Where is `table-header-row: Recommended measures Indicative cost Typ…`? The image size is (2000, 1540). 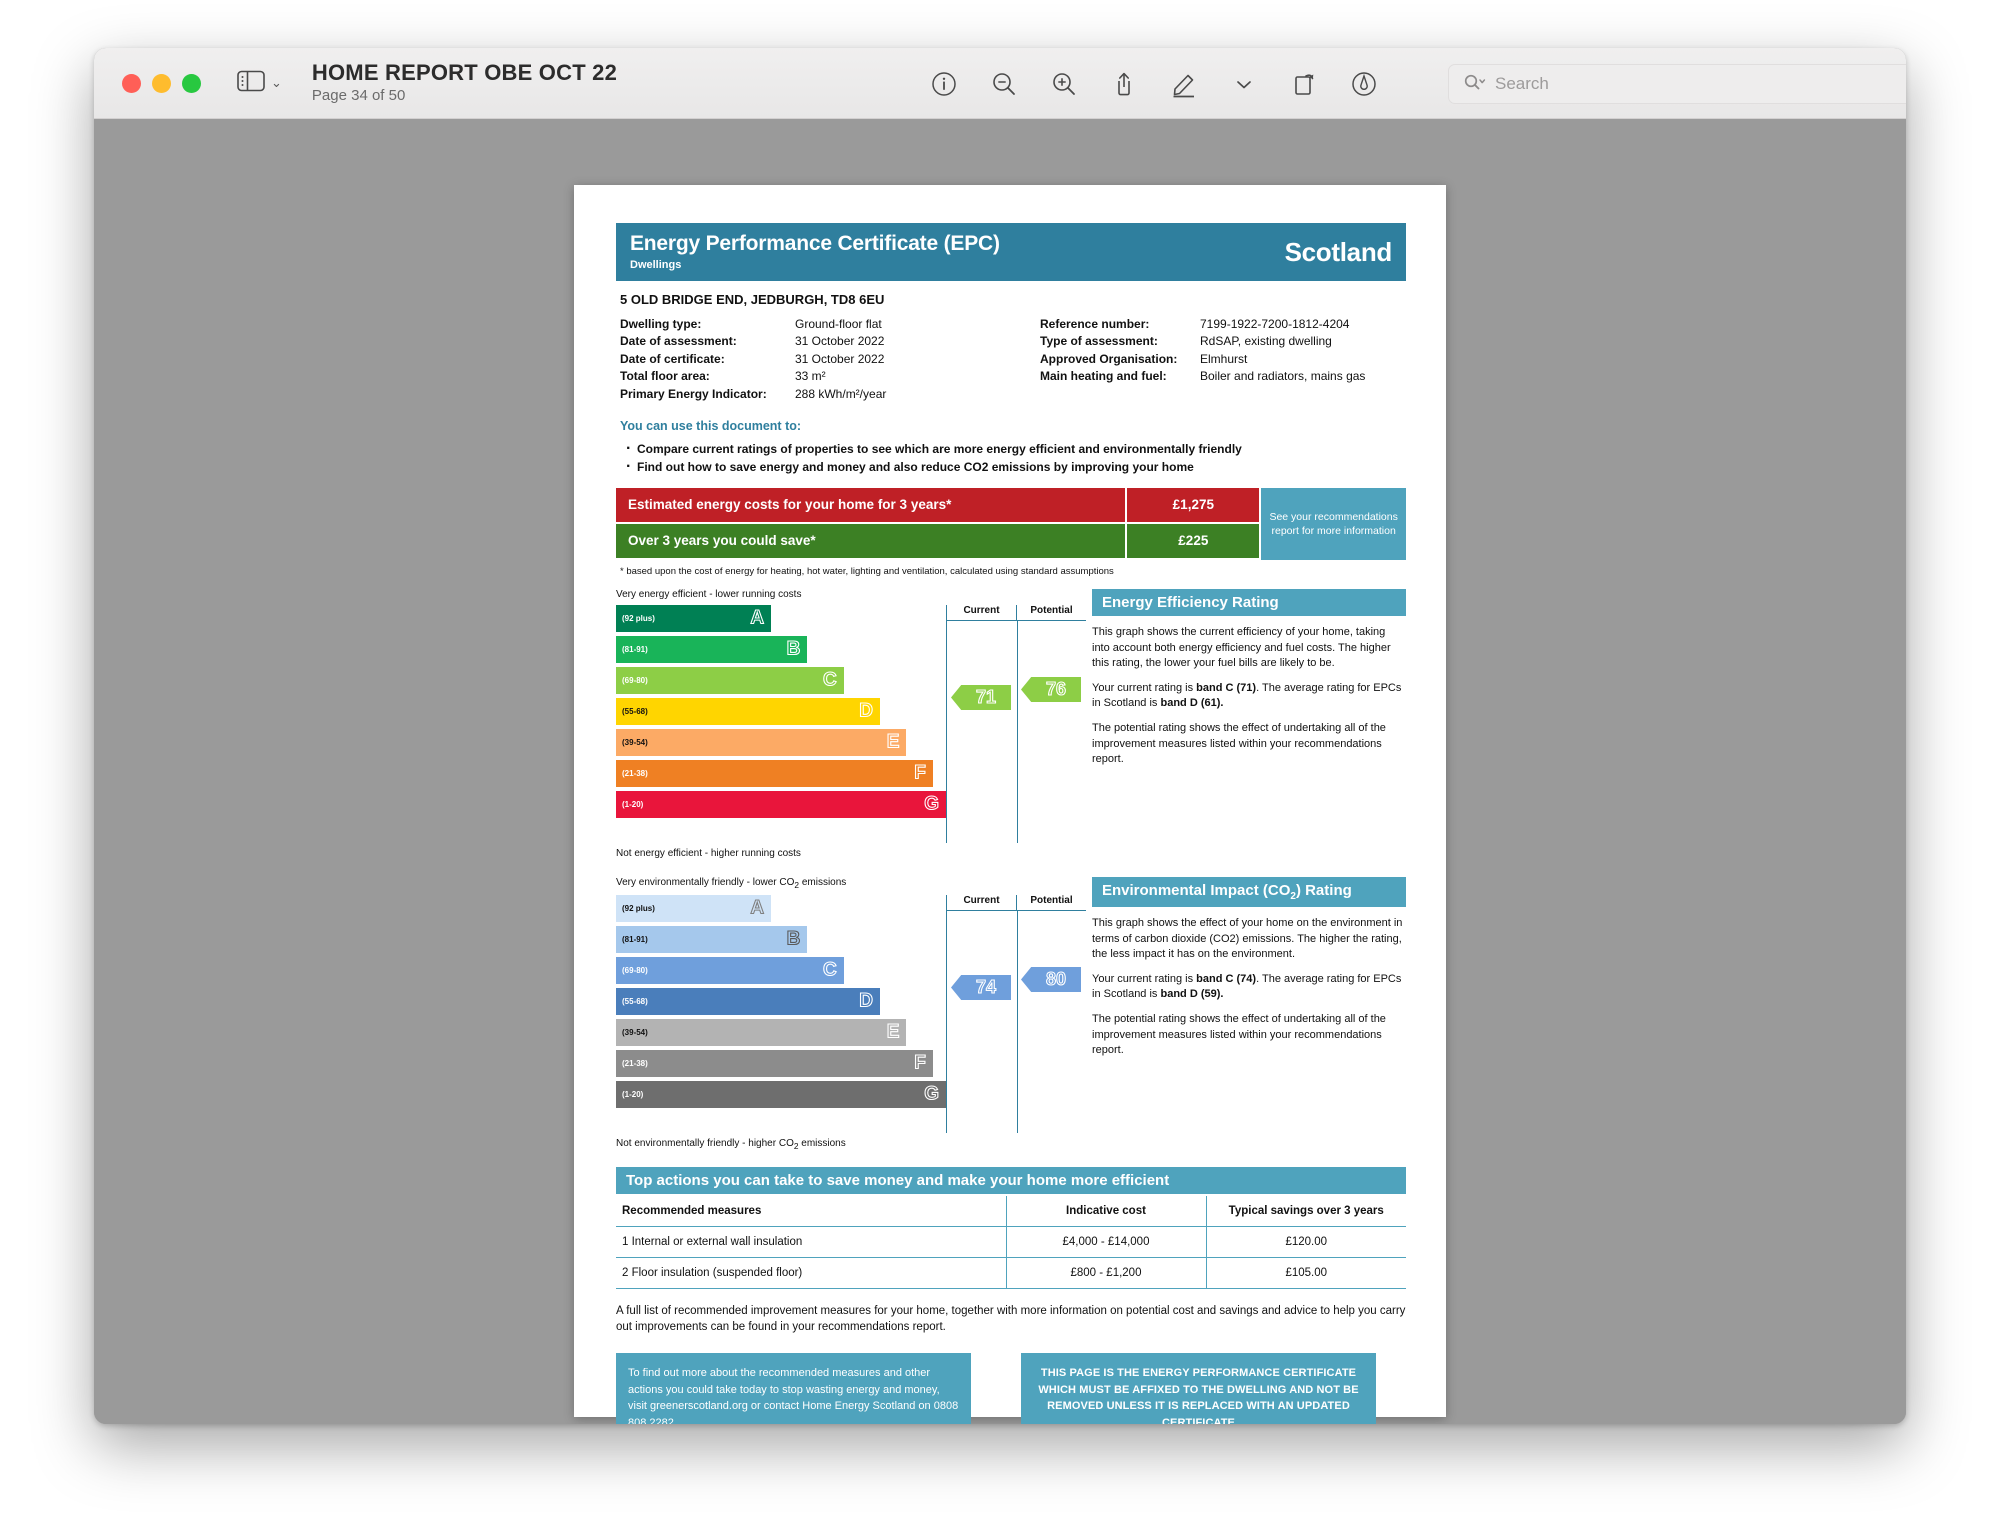
table-header-row: Recommended measures Indicative cost Typ… is located at coordinates (1011, 1211).